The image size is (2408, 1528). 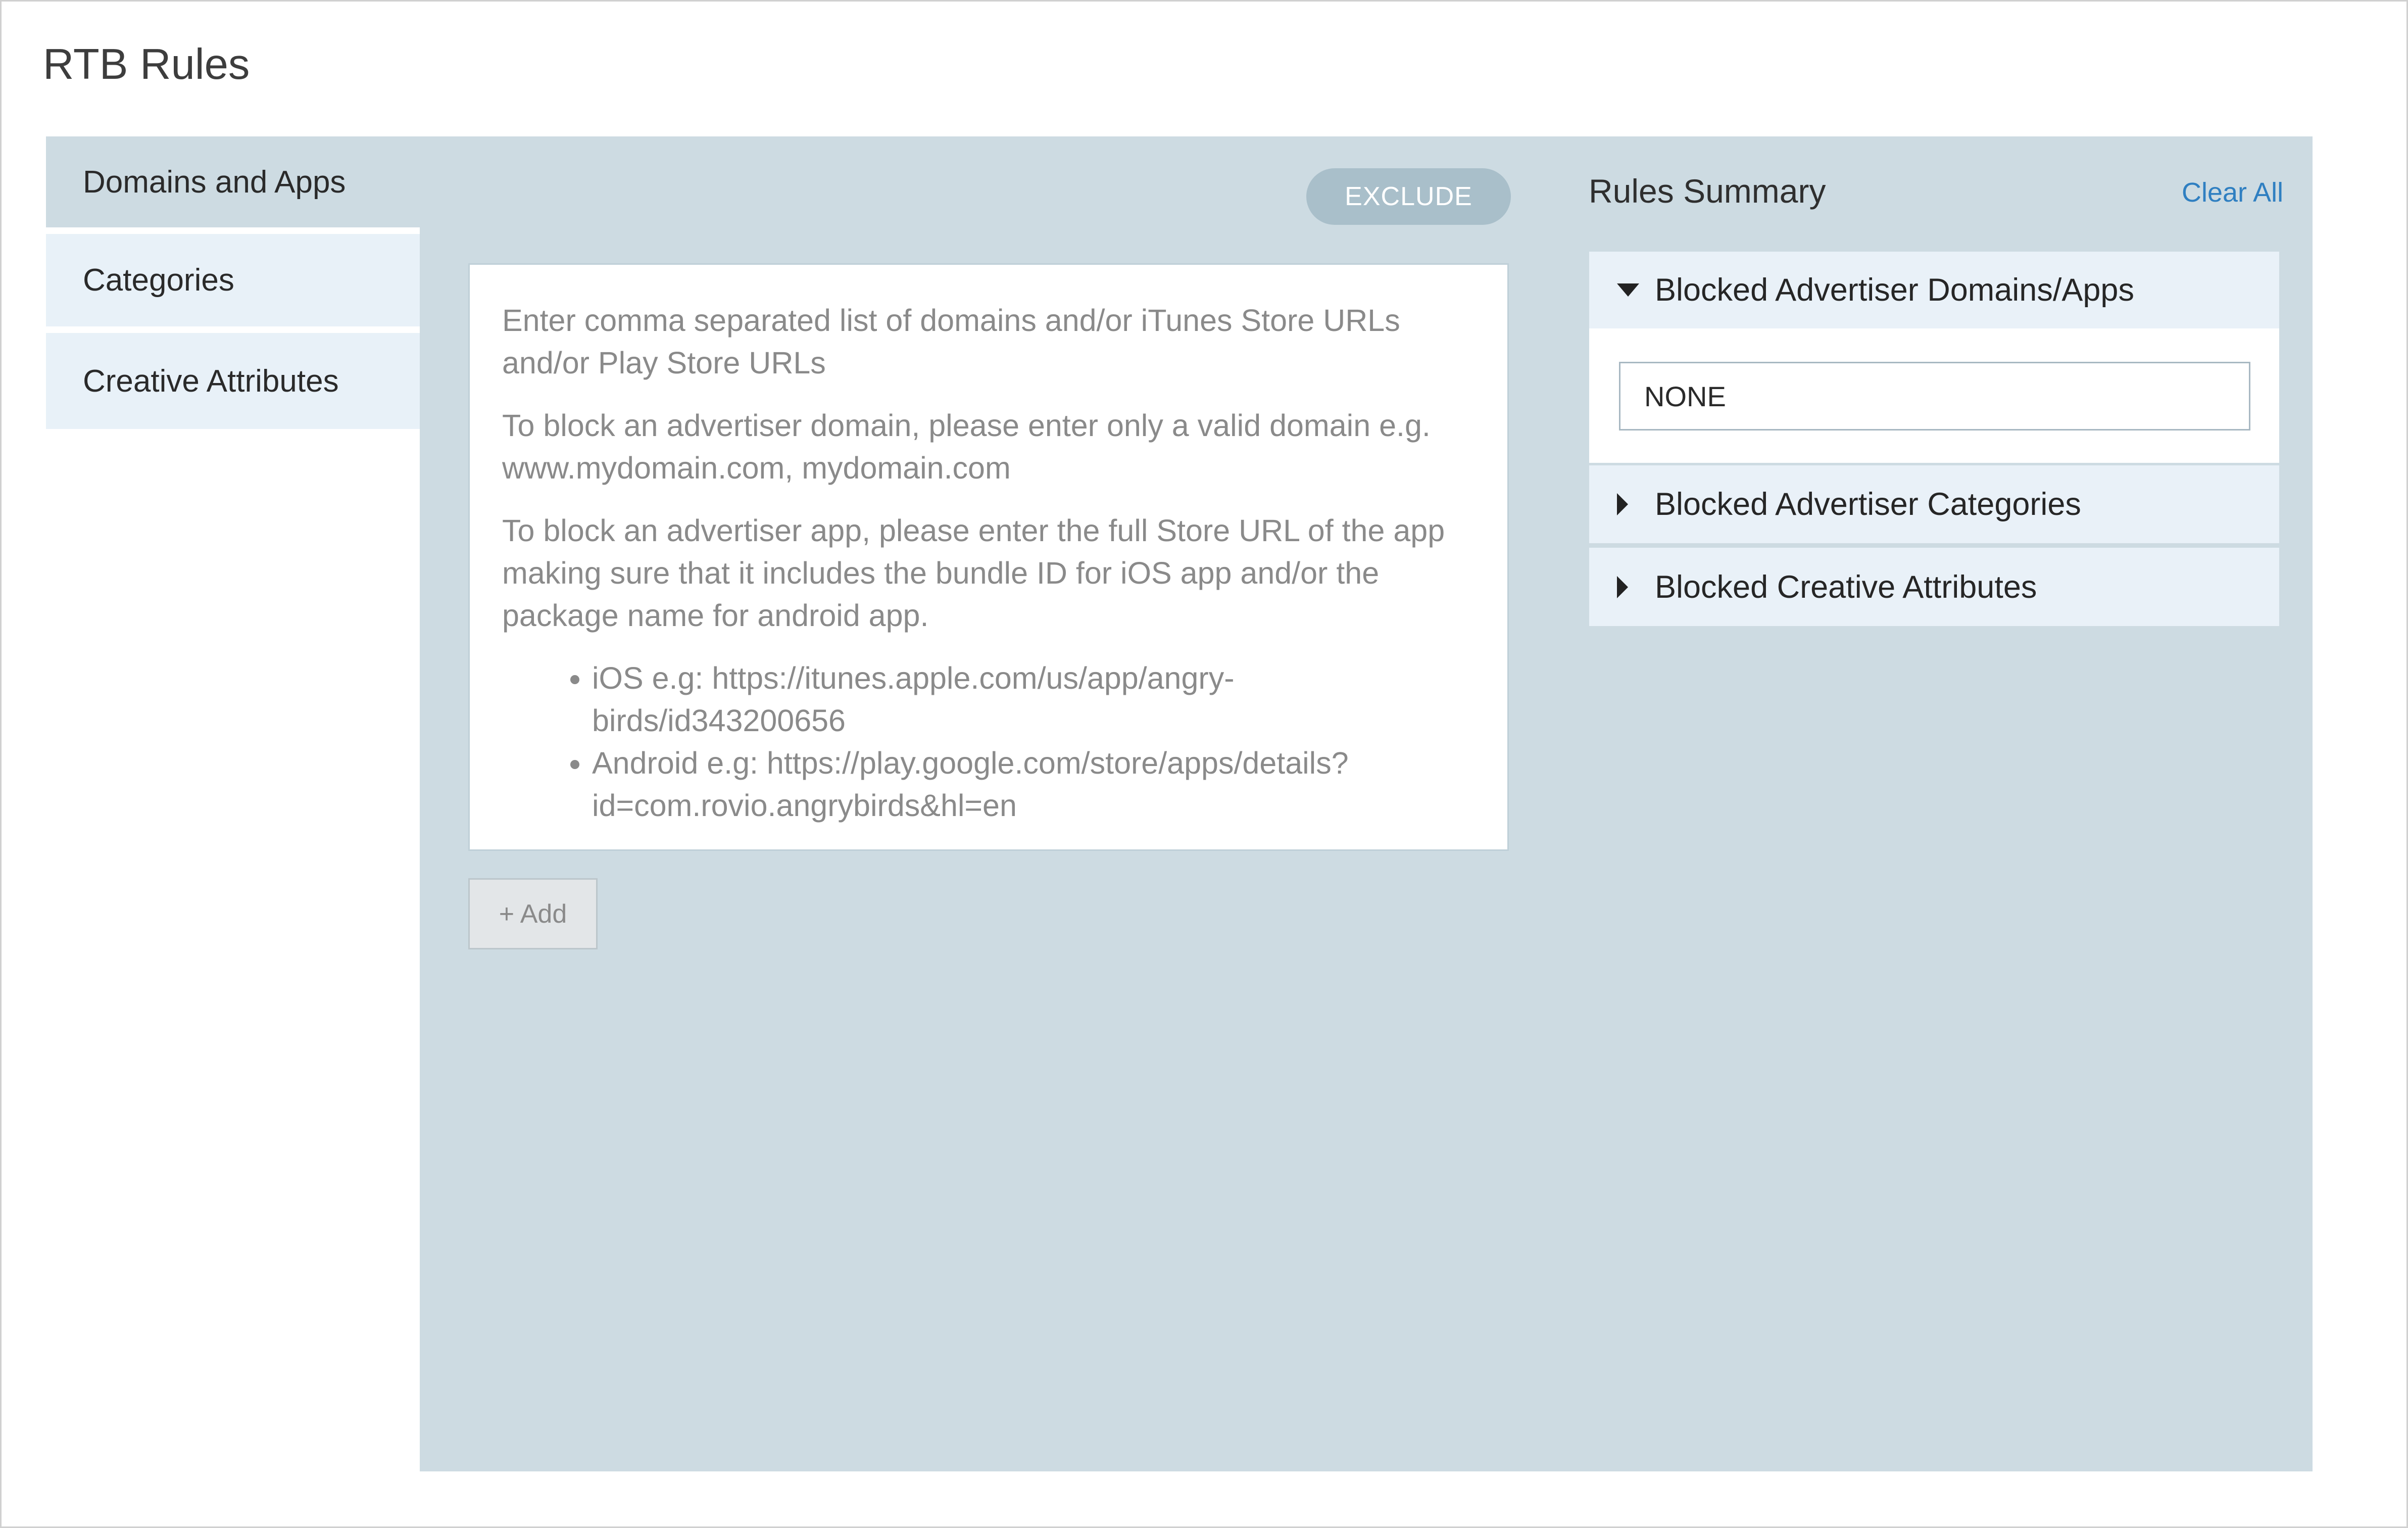 What do you see at coordinates (211, 381) in the screenshot?
I see `sidebar-item-label: Creative Attributes` at bounding box center [211, 381].